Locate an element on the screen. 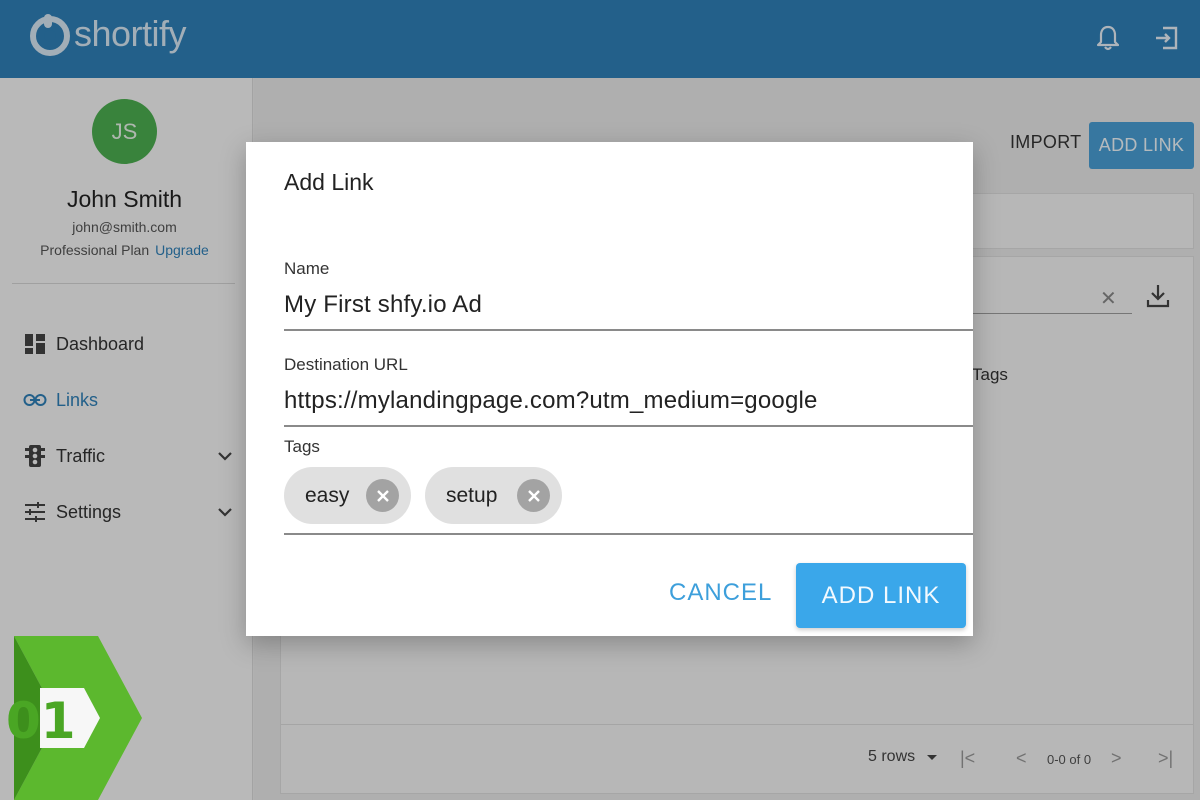 This screenshot has height=800, width=1200. submit-add-link-button: ADD LINK is located at coordinates (881, 595).